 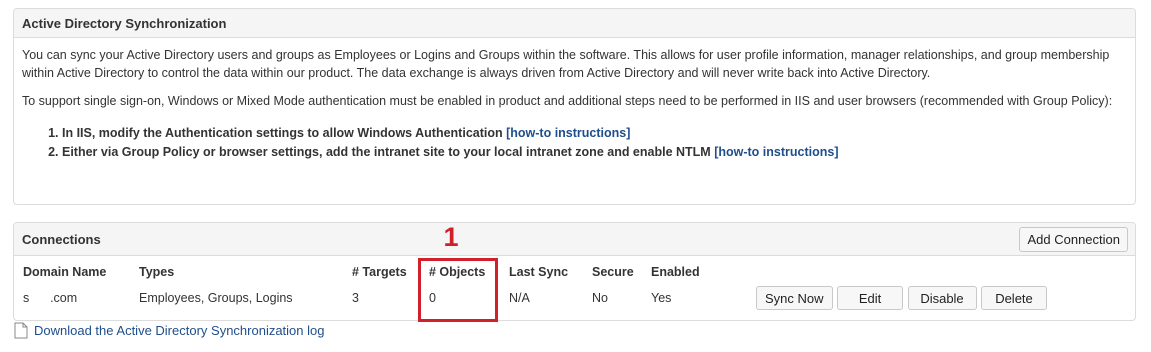 What do you see at coordinates (675, 272) in the screenshot?
I see `column-header-enabled: Enabled` at bounding box center [675, 272].